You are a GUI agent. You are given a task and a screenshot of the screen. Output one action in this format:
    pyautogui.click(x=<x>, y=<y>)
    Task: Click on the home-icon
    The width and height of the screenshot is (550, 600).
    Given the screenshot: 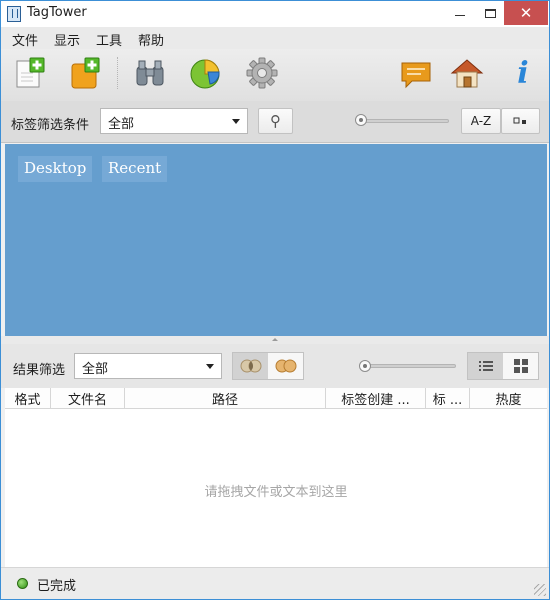 What is the action you would take?
    pyautogui.click(x=467, y=73)
    